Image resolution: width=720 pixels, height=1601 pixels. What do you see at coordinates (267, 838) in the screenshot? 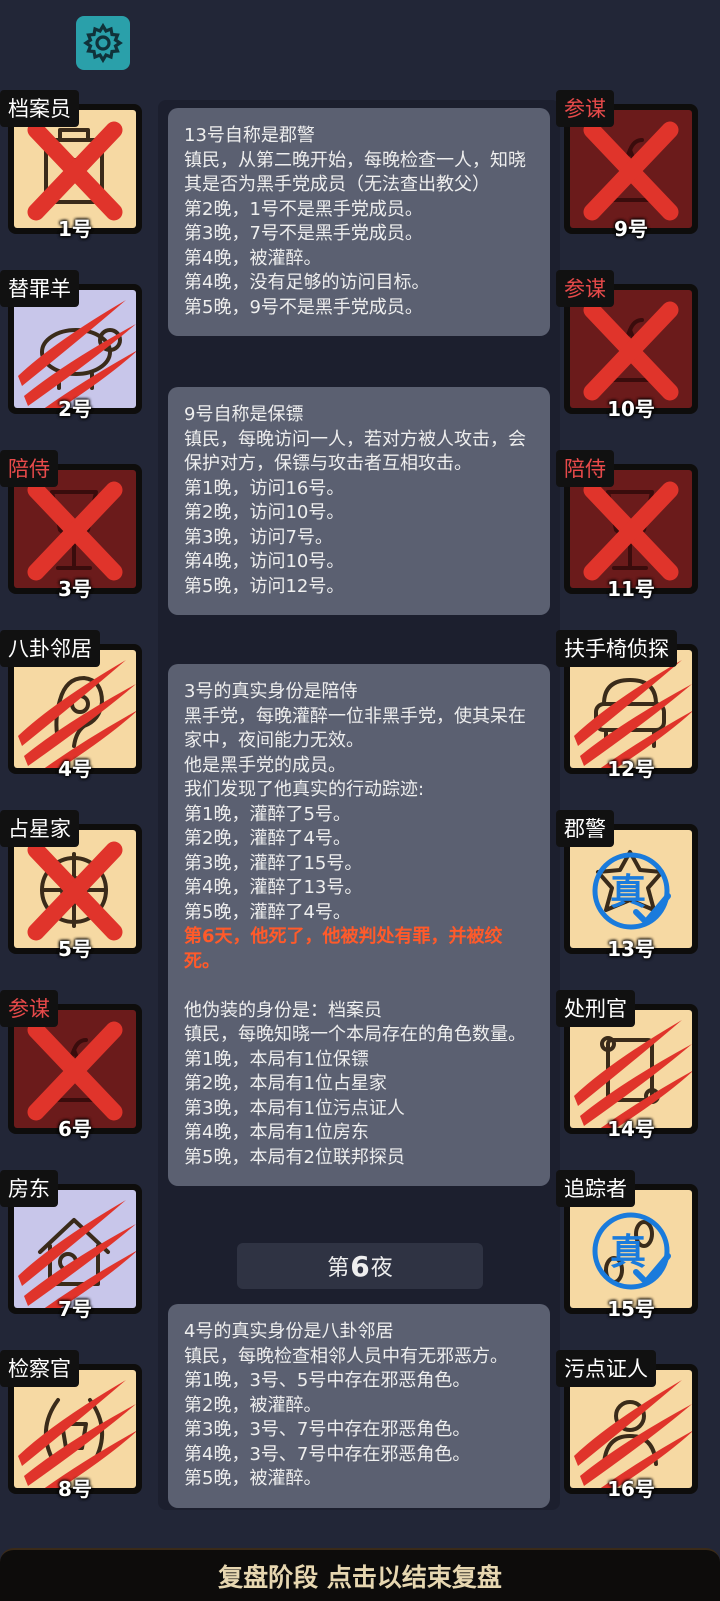
I see `log-line: 第2晚，灌醉了4号。` at bounding box center [267, 838].